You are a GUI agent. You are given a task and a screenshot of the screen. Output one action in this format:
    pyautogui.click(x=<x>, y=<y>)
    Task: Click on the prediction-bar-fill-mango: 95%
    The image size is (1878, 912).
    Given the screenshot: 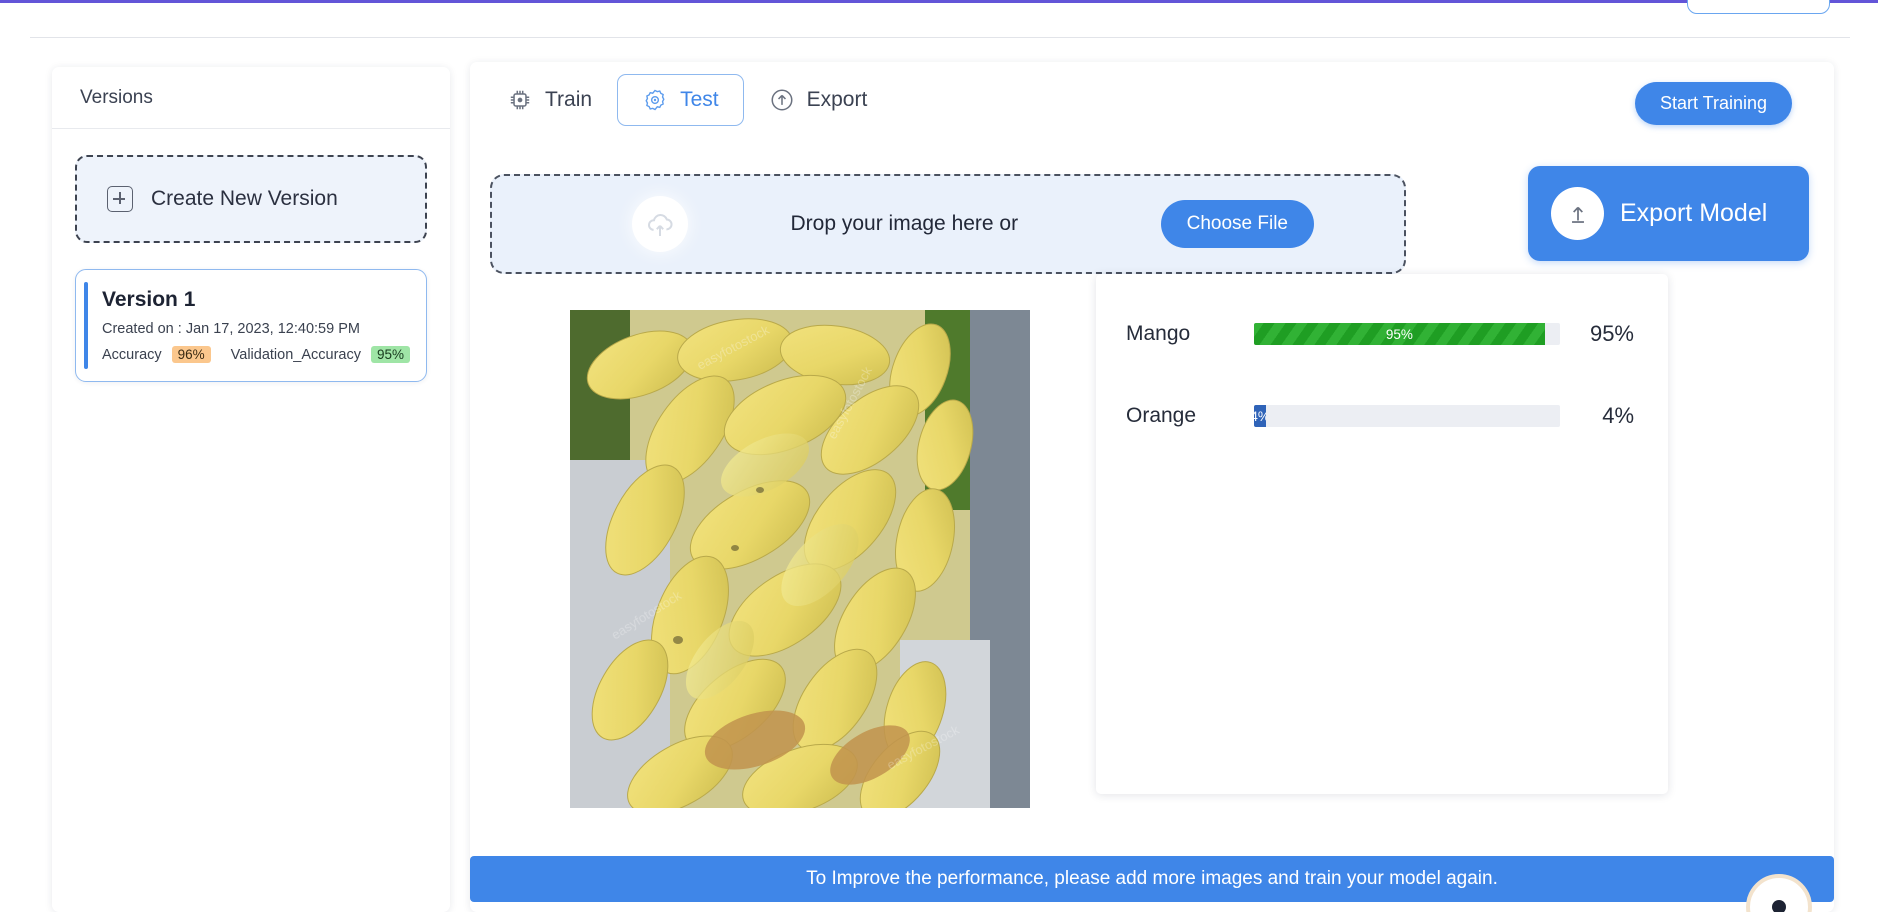 What is the action you would take?
    pyautogui.click(x=1399, y=334)
    